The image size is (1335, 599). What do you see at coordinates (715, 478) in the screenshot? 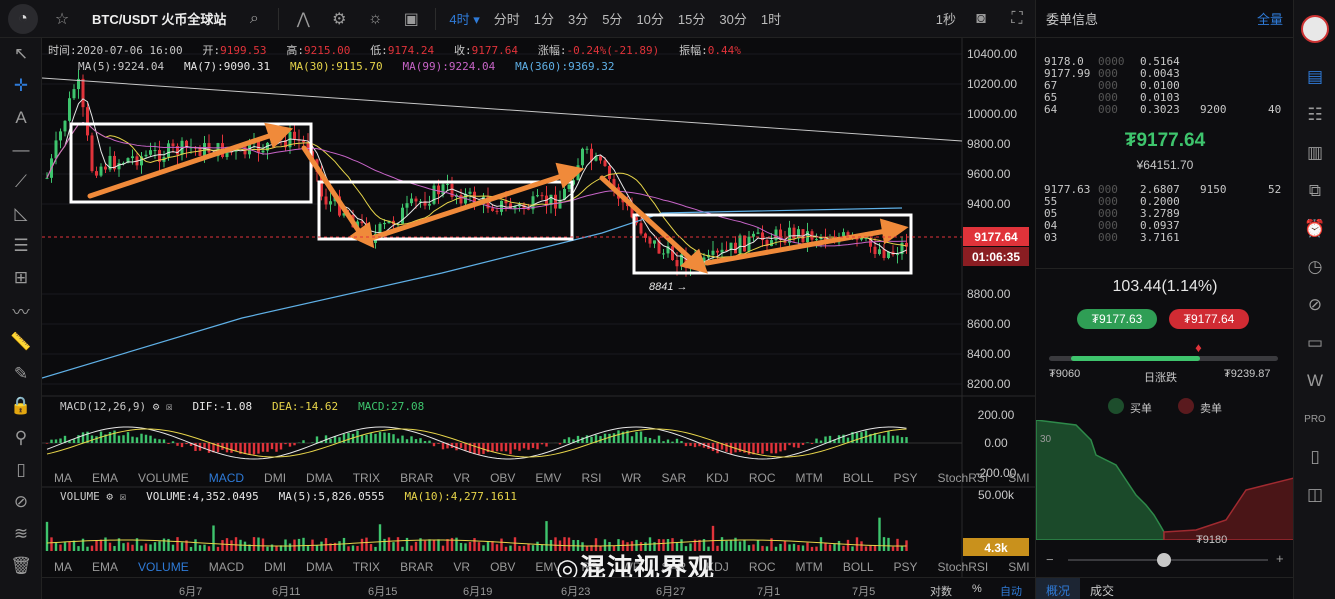
I see `indicator-tab-kdj: KDJ` at bounding box center [715, 478].